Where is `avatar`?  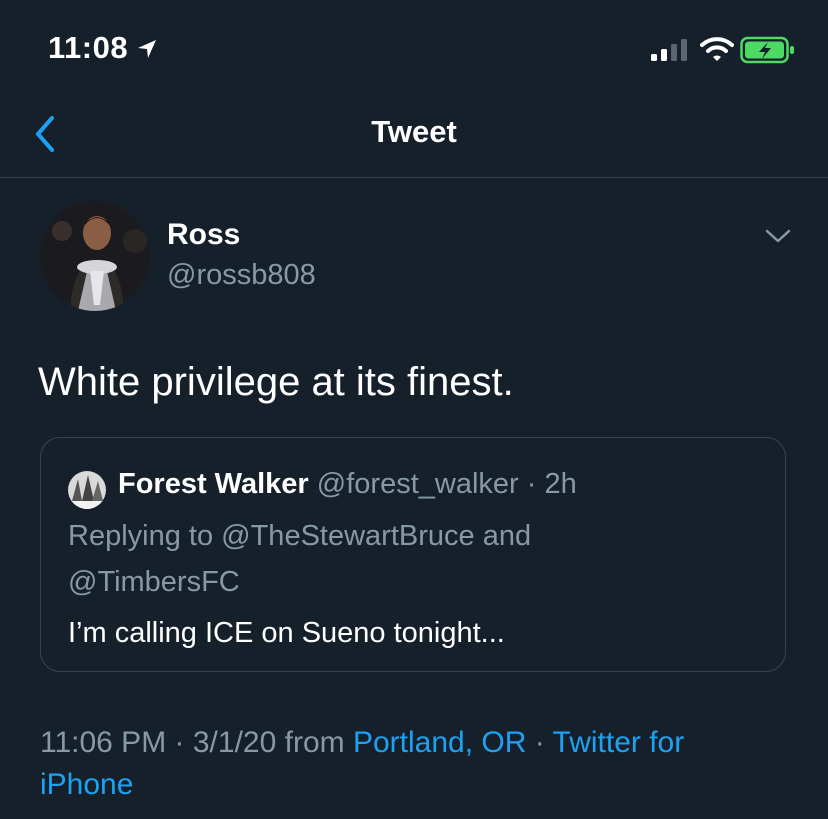
avatar is located at coordinates (95, 256).